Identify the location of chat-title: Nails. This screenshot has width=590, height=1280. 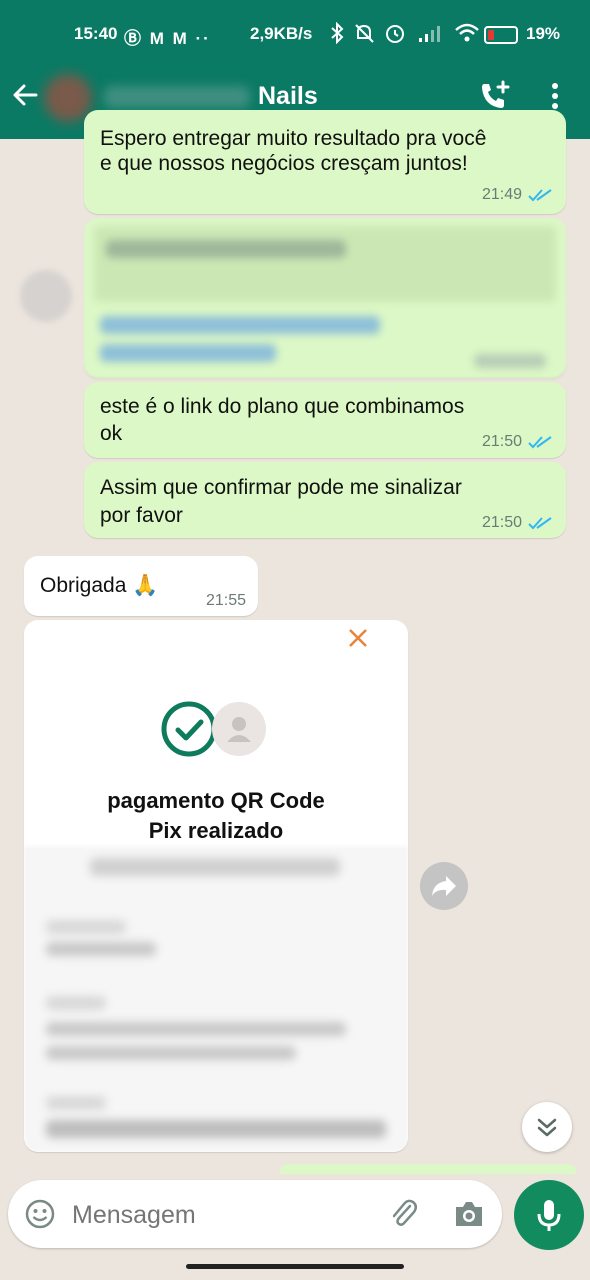
(288, 96).